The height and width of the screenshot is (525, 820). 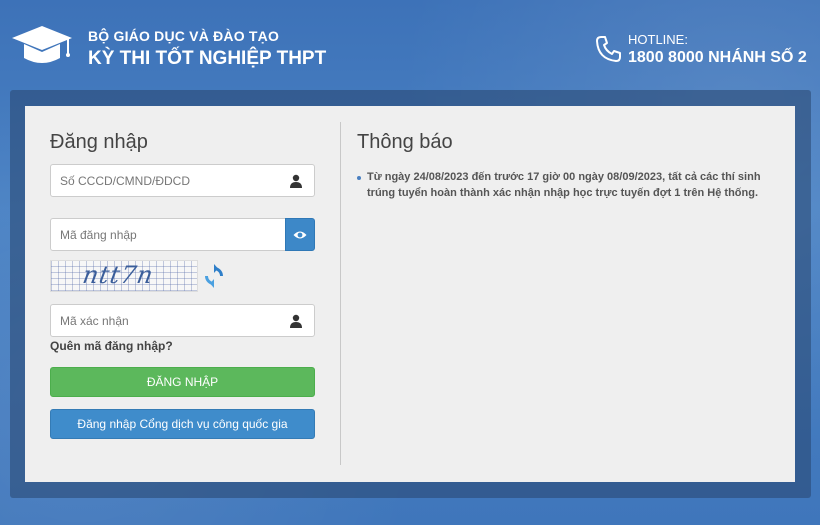 I want to click on password-field, so click(x=168, y=234).